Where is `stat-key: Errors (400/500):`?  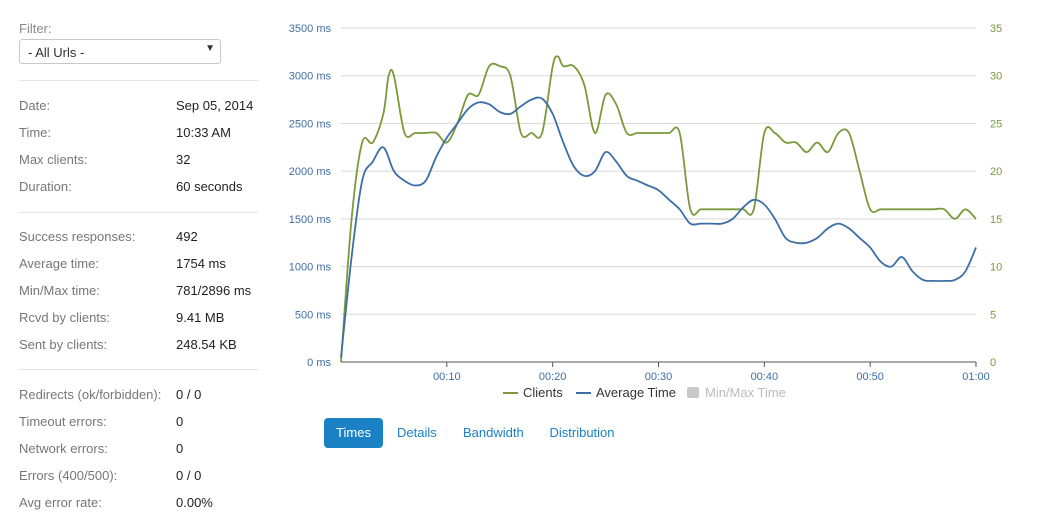
stat-key: Errors (400/500): is located at coordinates (68, 475).